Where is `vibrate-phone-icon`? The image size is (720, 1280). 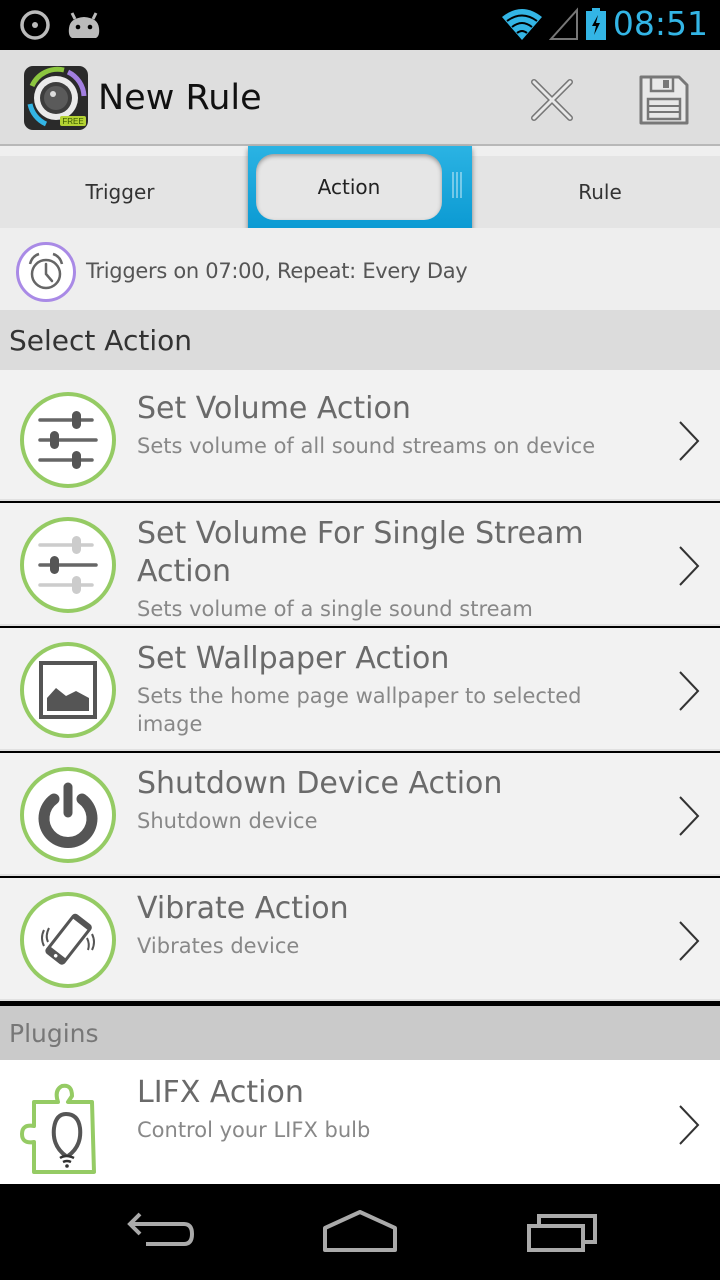
vibrate-phone-icon is located at coordinates (68, 939).